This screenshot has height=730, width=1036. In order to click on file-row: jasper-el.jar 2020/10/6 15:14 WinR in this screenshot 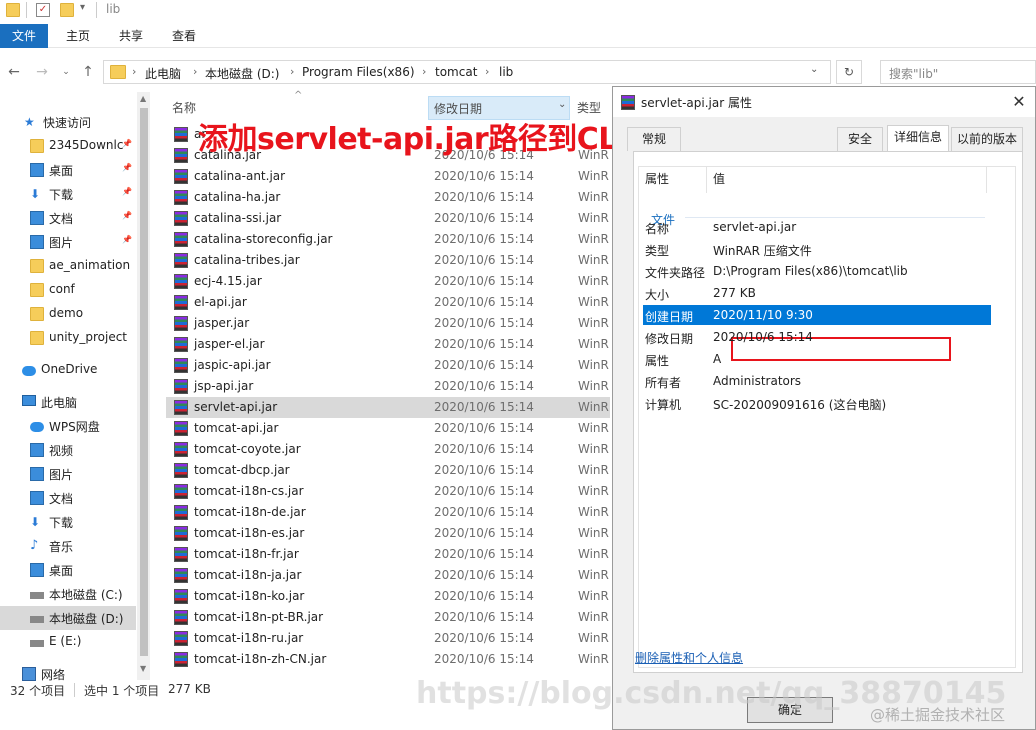, I will do `click(388, 344)`.